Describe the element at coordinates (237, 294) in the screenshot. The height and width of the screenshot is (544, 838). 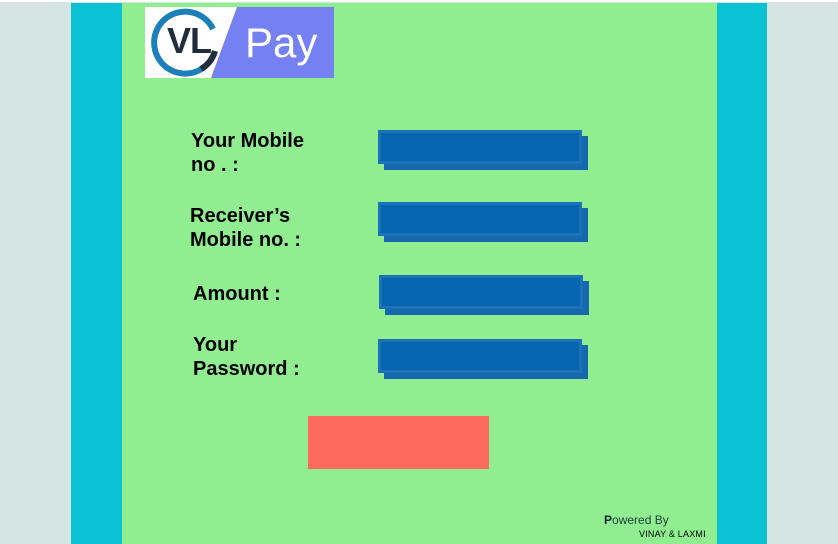
I see `amount-label: Amount :` at that location.